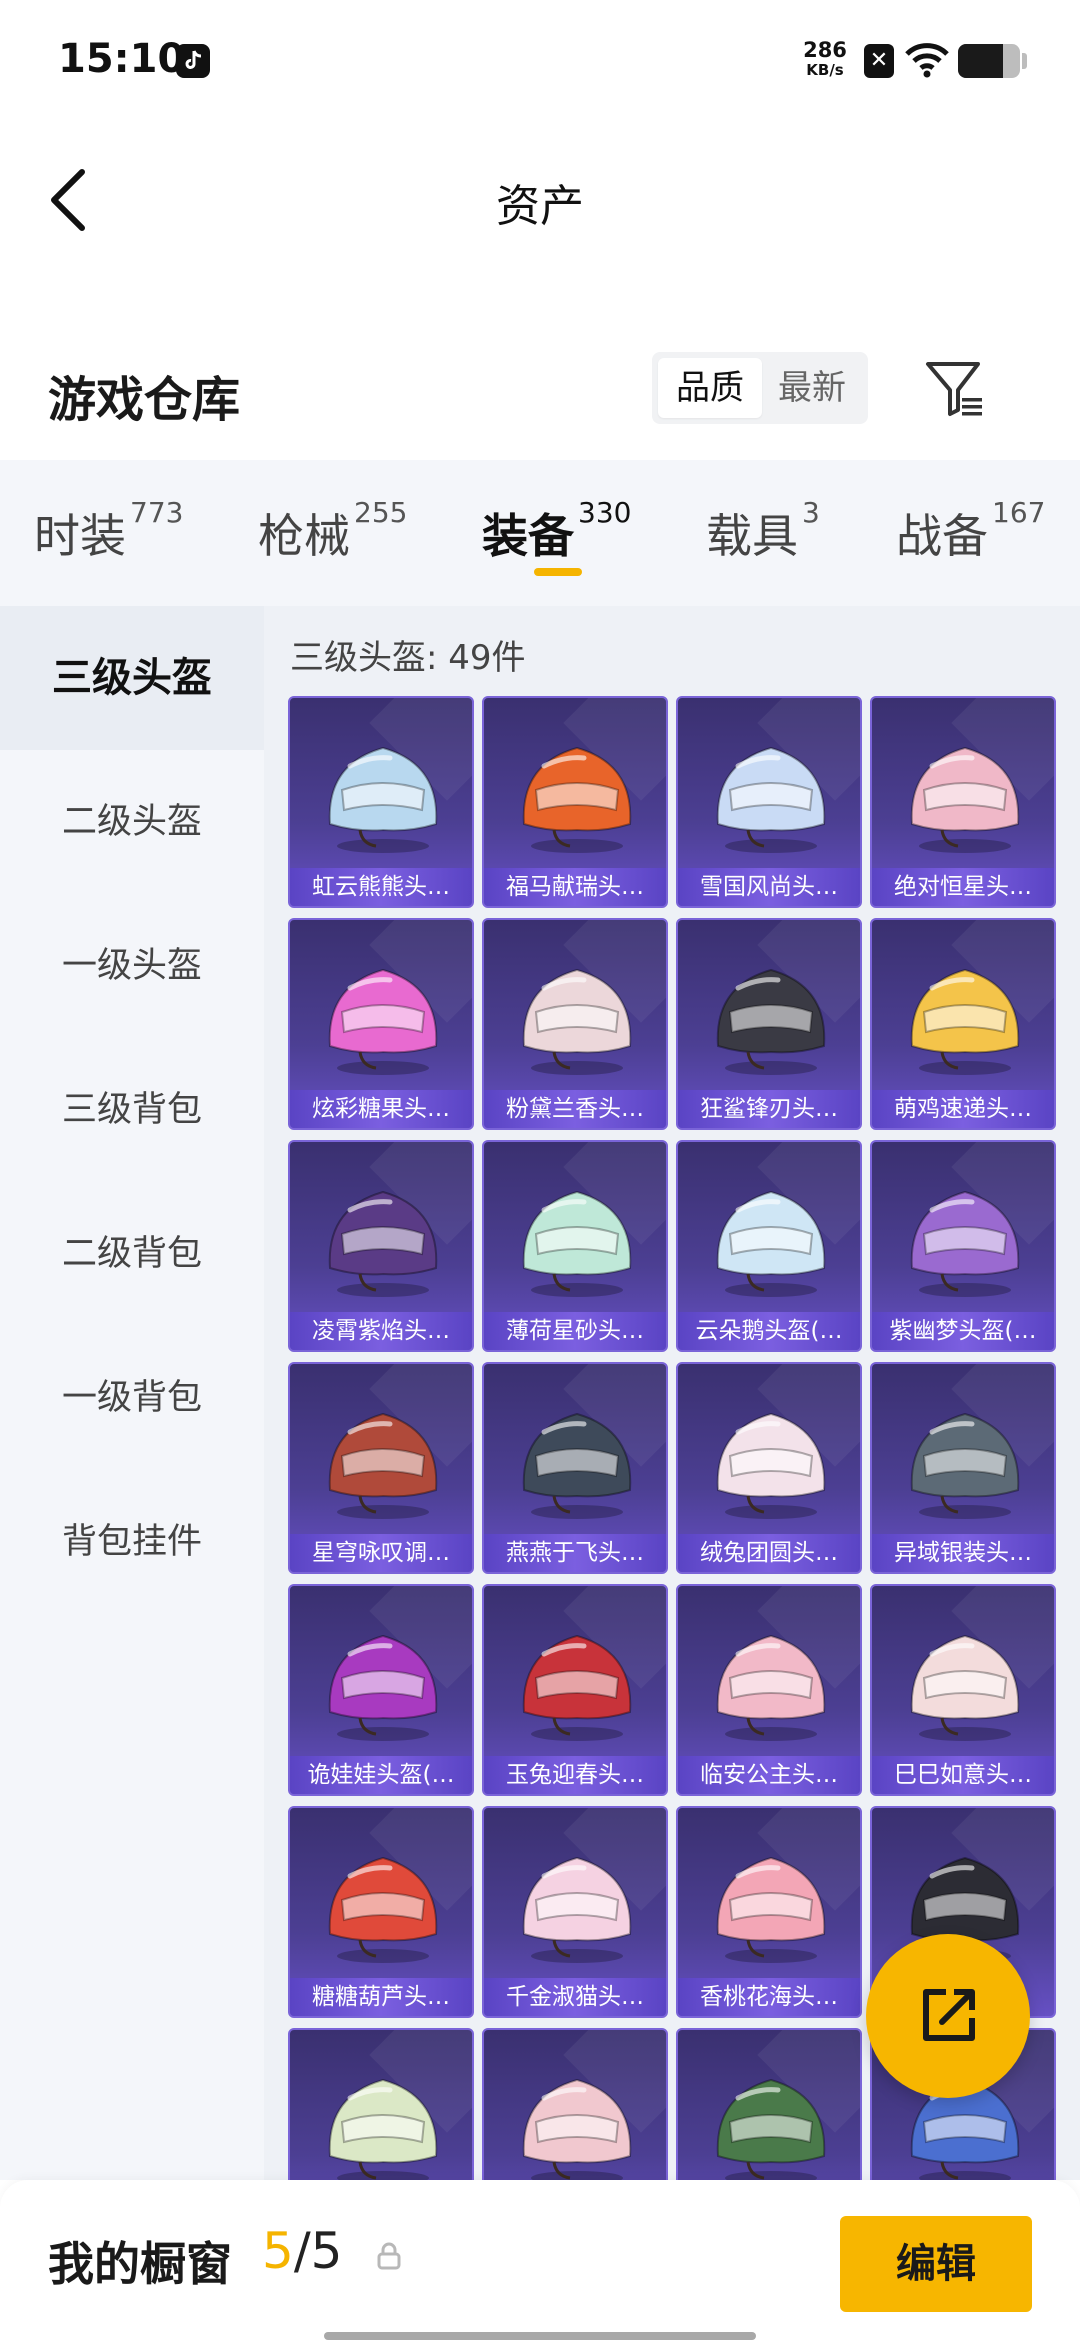  Describe the element at coordinates (132, 1542) in the screenshot. I see `sidebar-item-backpack-pendant: 背包挂件` at that location.